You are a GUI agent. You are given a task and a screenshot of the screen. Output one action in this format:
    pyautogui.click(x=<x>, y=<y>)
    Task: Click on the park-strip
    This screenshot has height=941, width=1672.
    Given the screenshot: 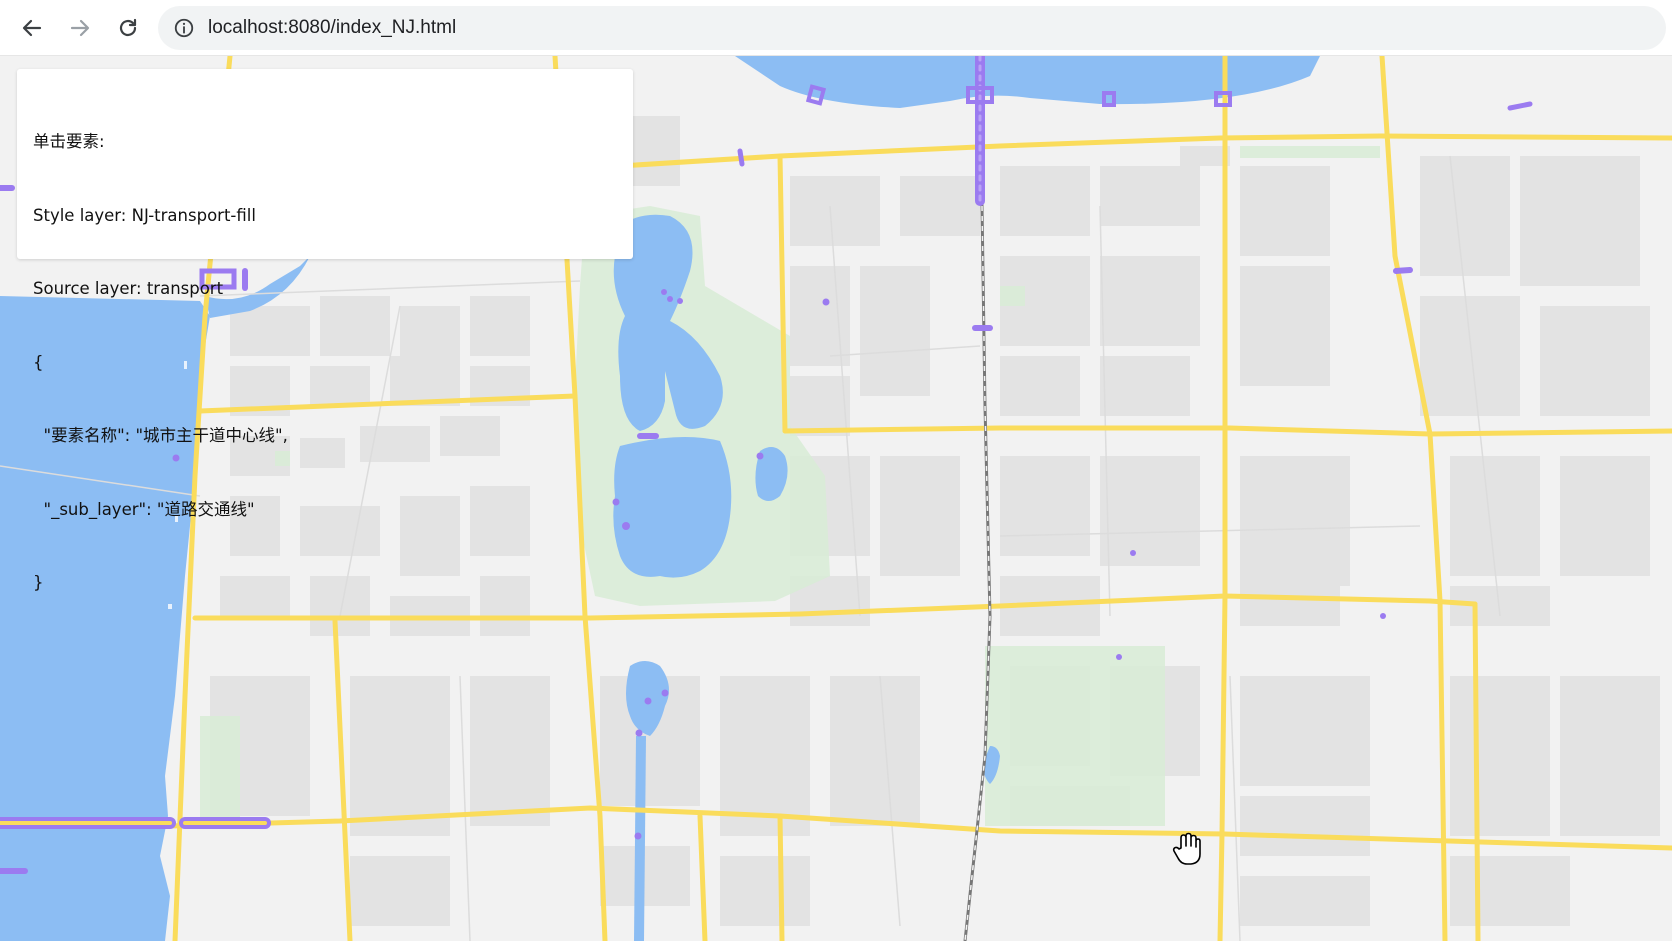 What is the action you would take?
    pyautogui.click(x=1310, y=152)
    